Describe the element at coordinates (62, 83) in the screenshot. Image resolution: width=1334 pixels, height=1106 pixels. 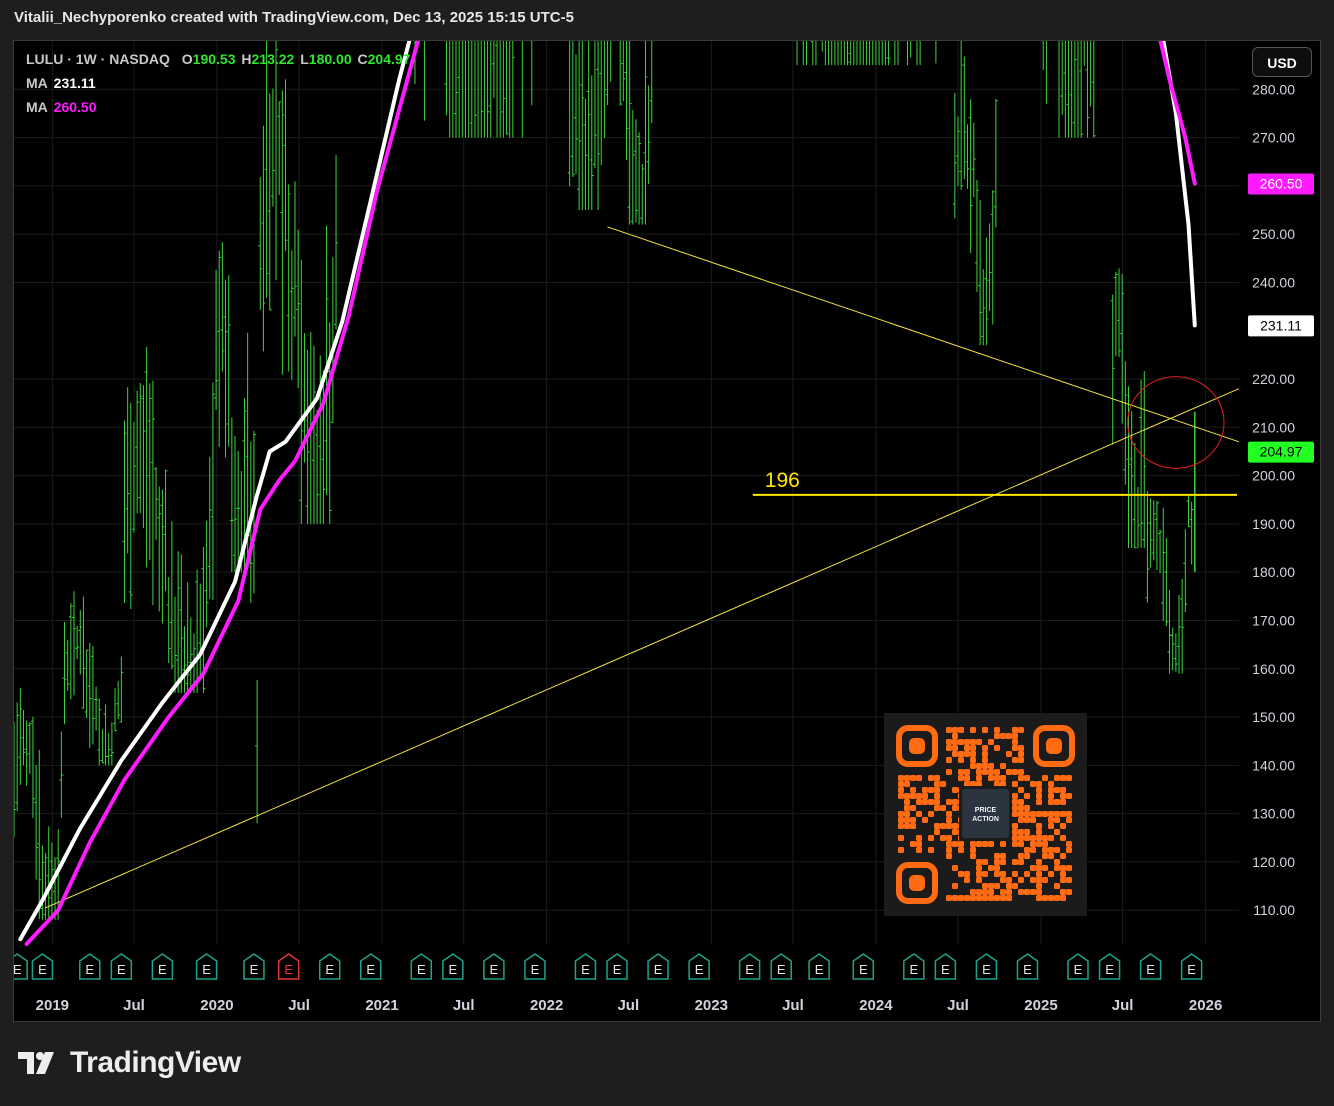
I see `ma-fast-legend: MA 231.11` at that location.